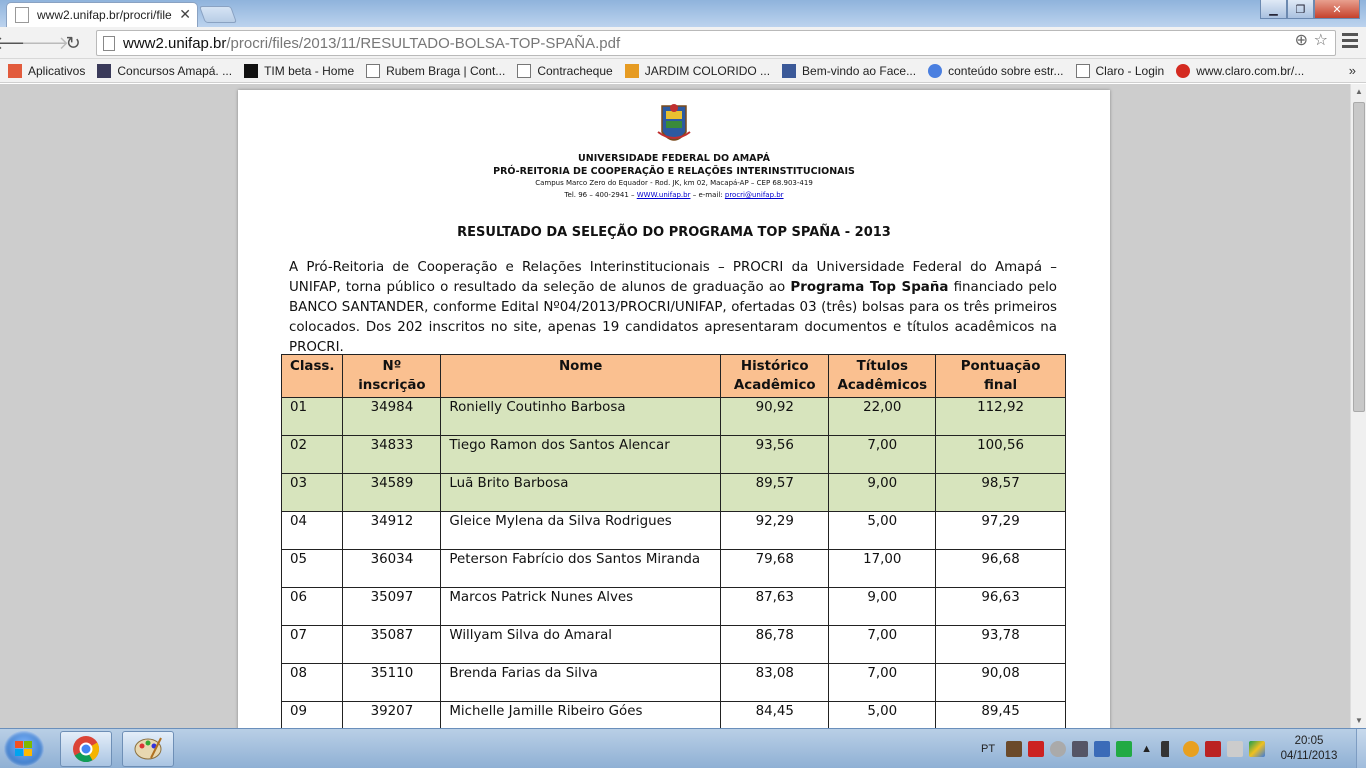 This screenshot has width=1366, height=768. Describe the element at coordinates (22, 15) in the screenshot. I see `page-favicon-icon` at that location.